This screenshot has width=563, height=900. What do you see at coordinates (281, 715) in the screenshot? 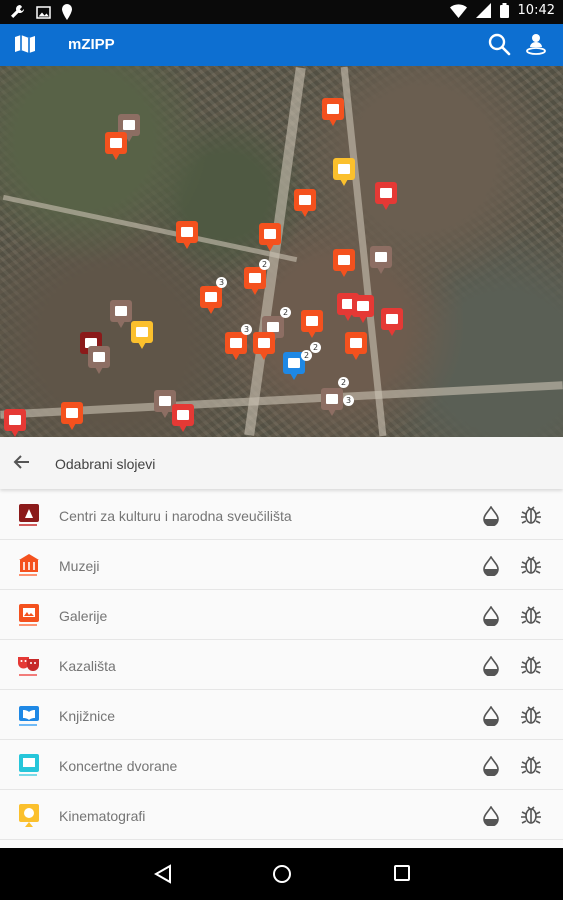
I see `layer-row-libraries: Knjižnice` at bounding box center [281, 715].